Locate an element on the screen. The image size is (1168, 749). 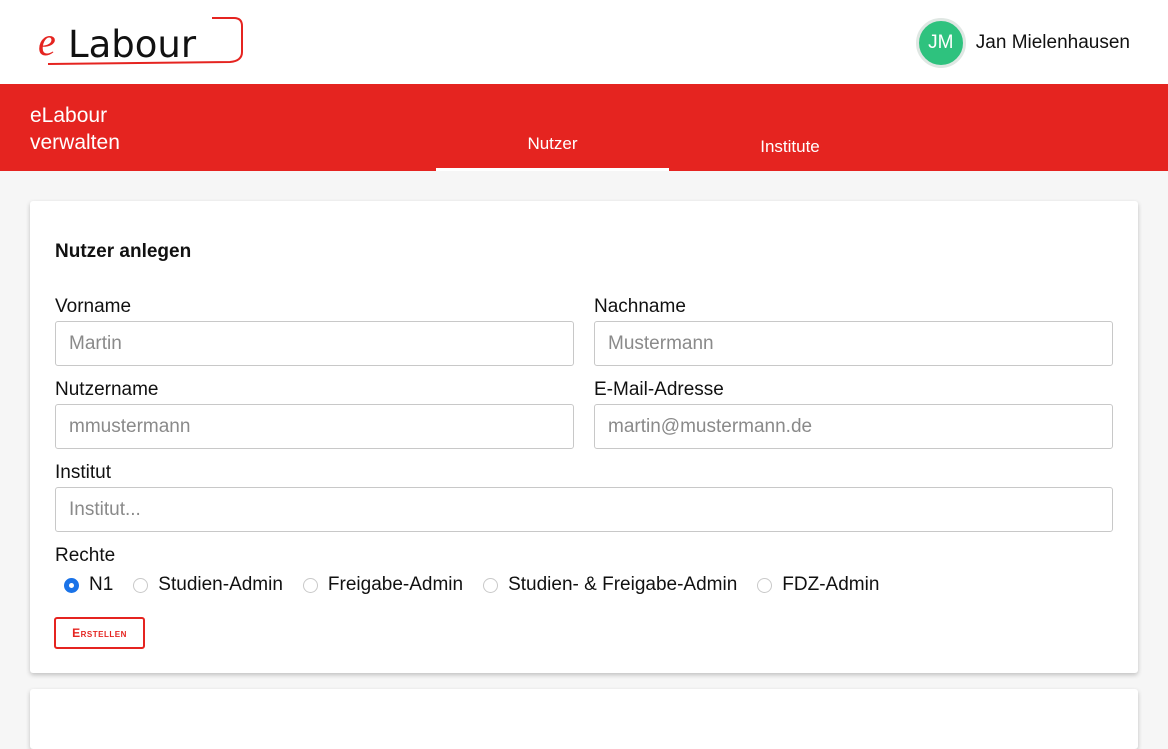
tab-users: Nutzer is located at coordinates (552, 127).